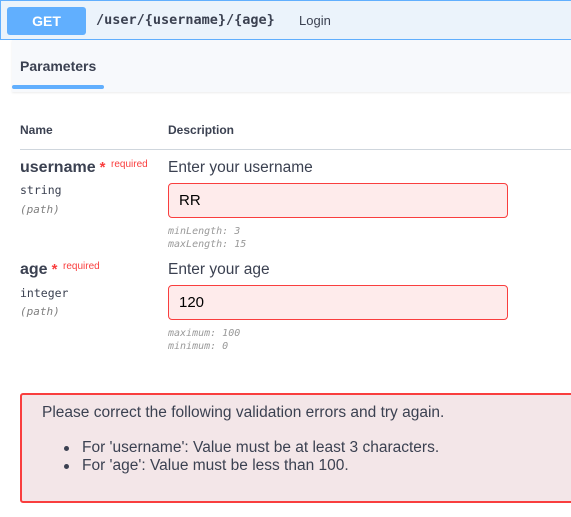 This screenshot has height=517, width=571. What do you see at coordinates (58, 87) in the screenshot?
I see `tab-active-indicator` at bounding box center [58, 87].